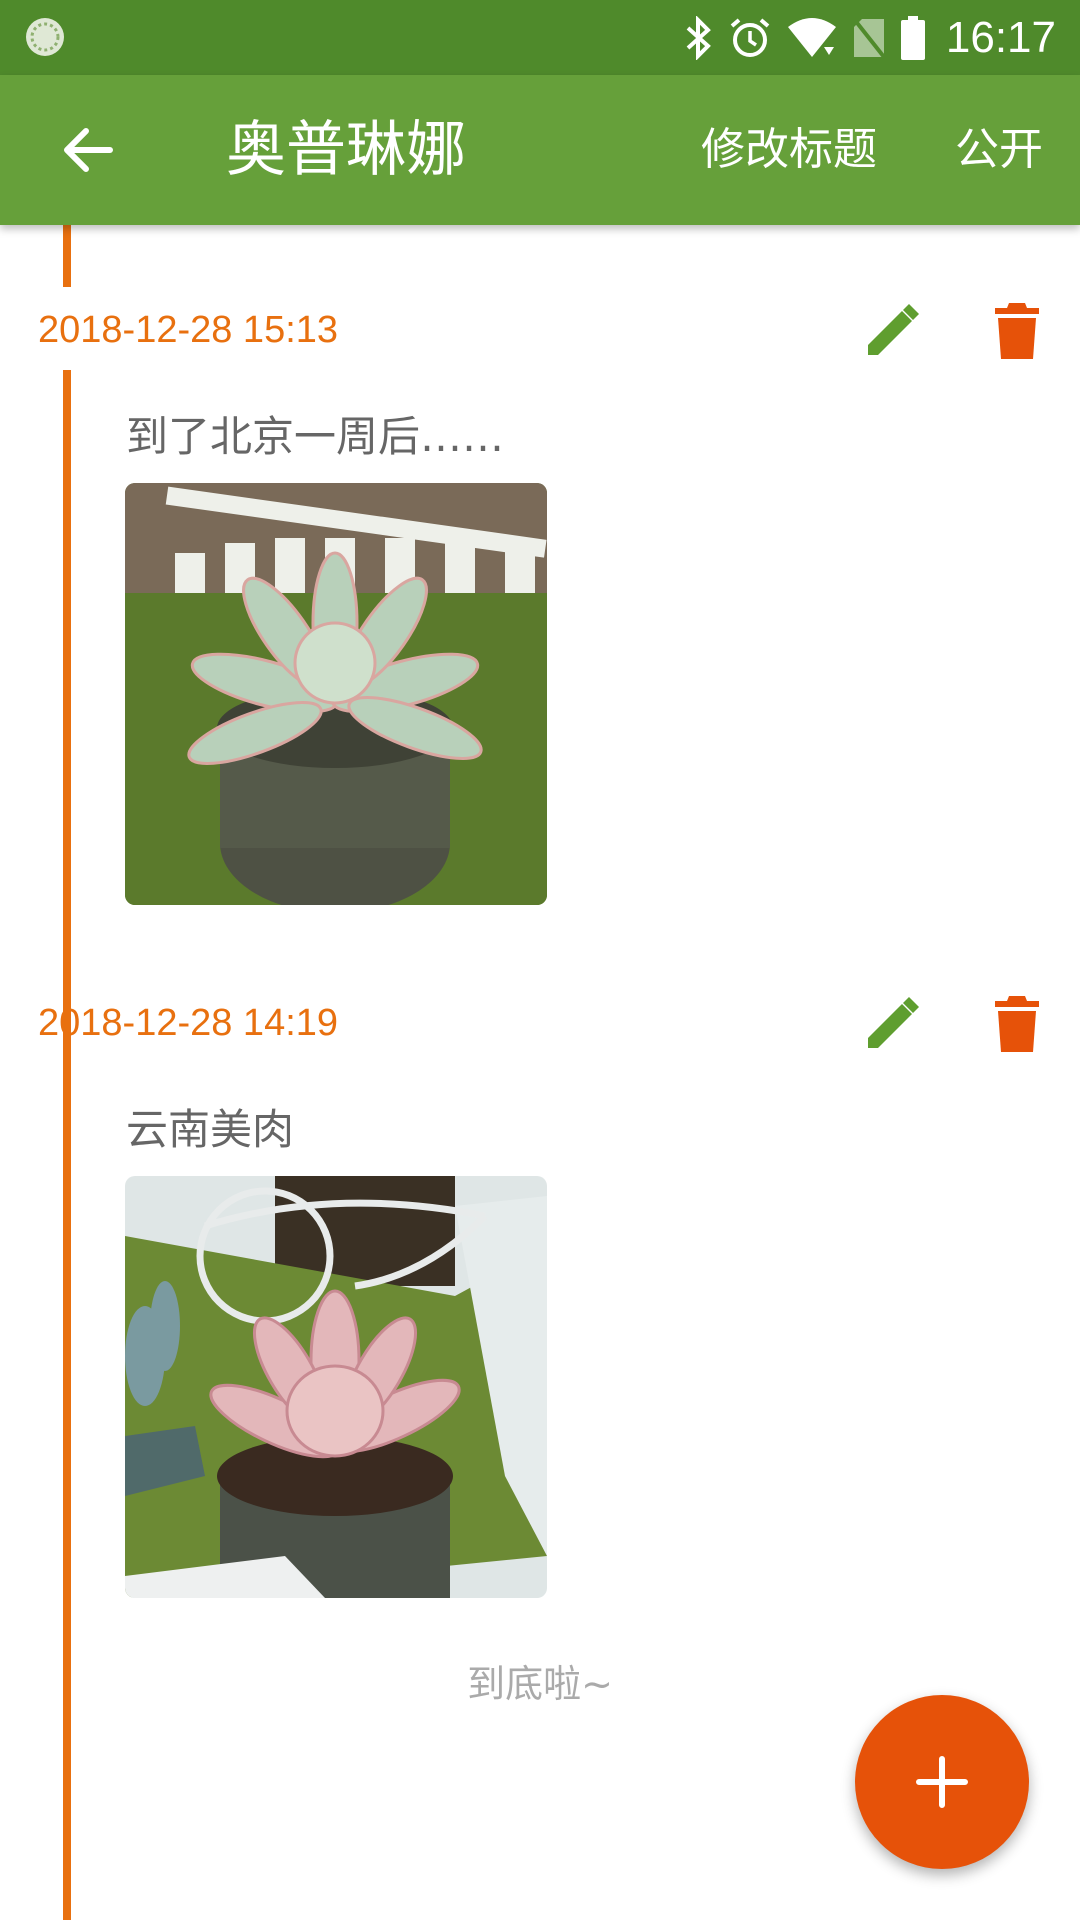 This screenshot has width=1080, height=1920. Describe the element at coordinates (210, 1129) in the screenshot. I see `entry-text: 云南美肉` at that location.